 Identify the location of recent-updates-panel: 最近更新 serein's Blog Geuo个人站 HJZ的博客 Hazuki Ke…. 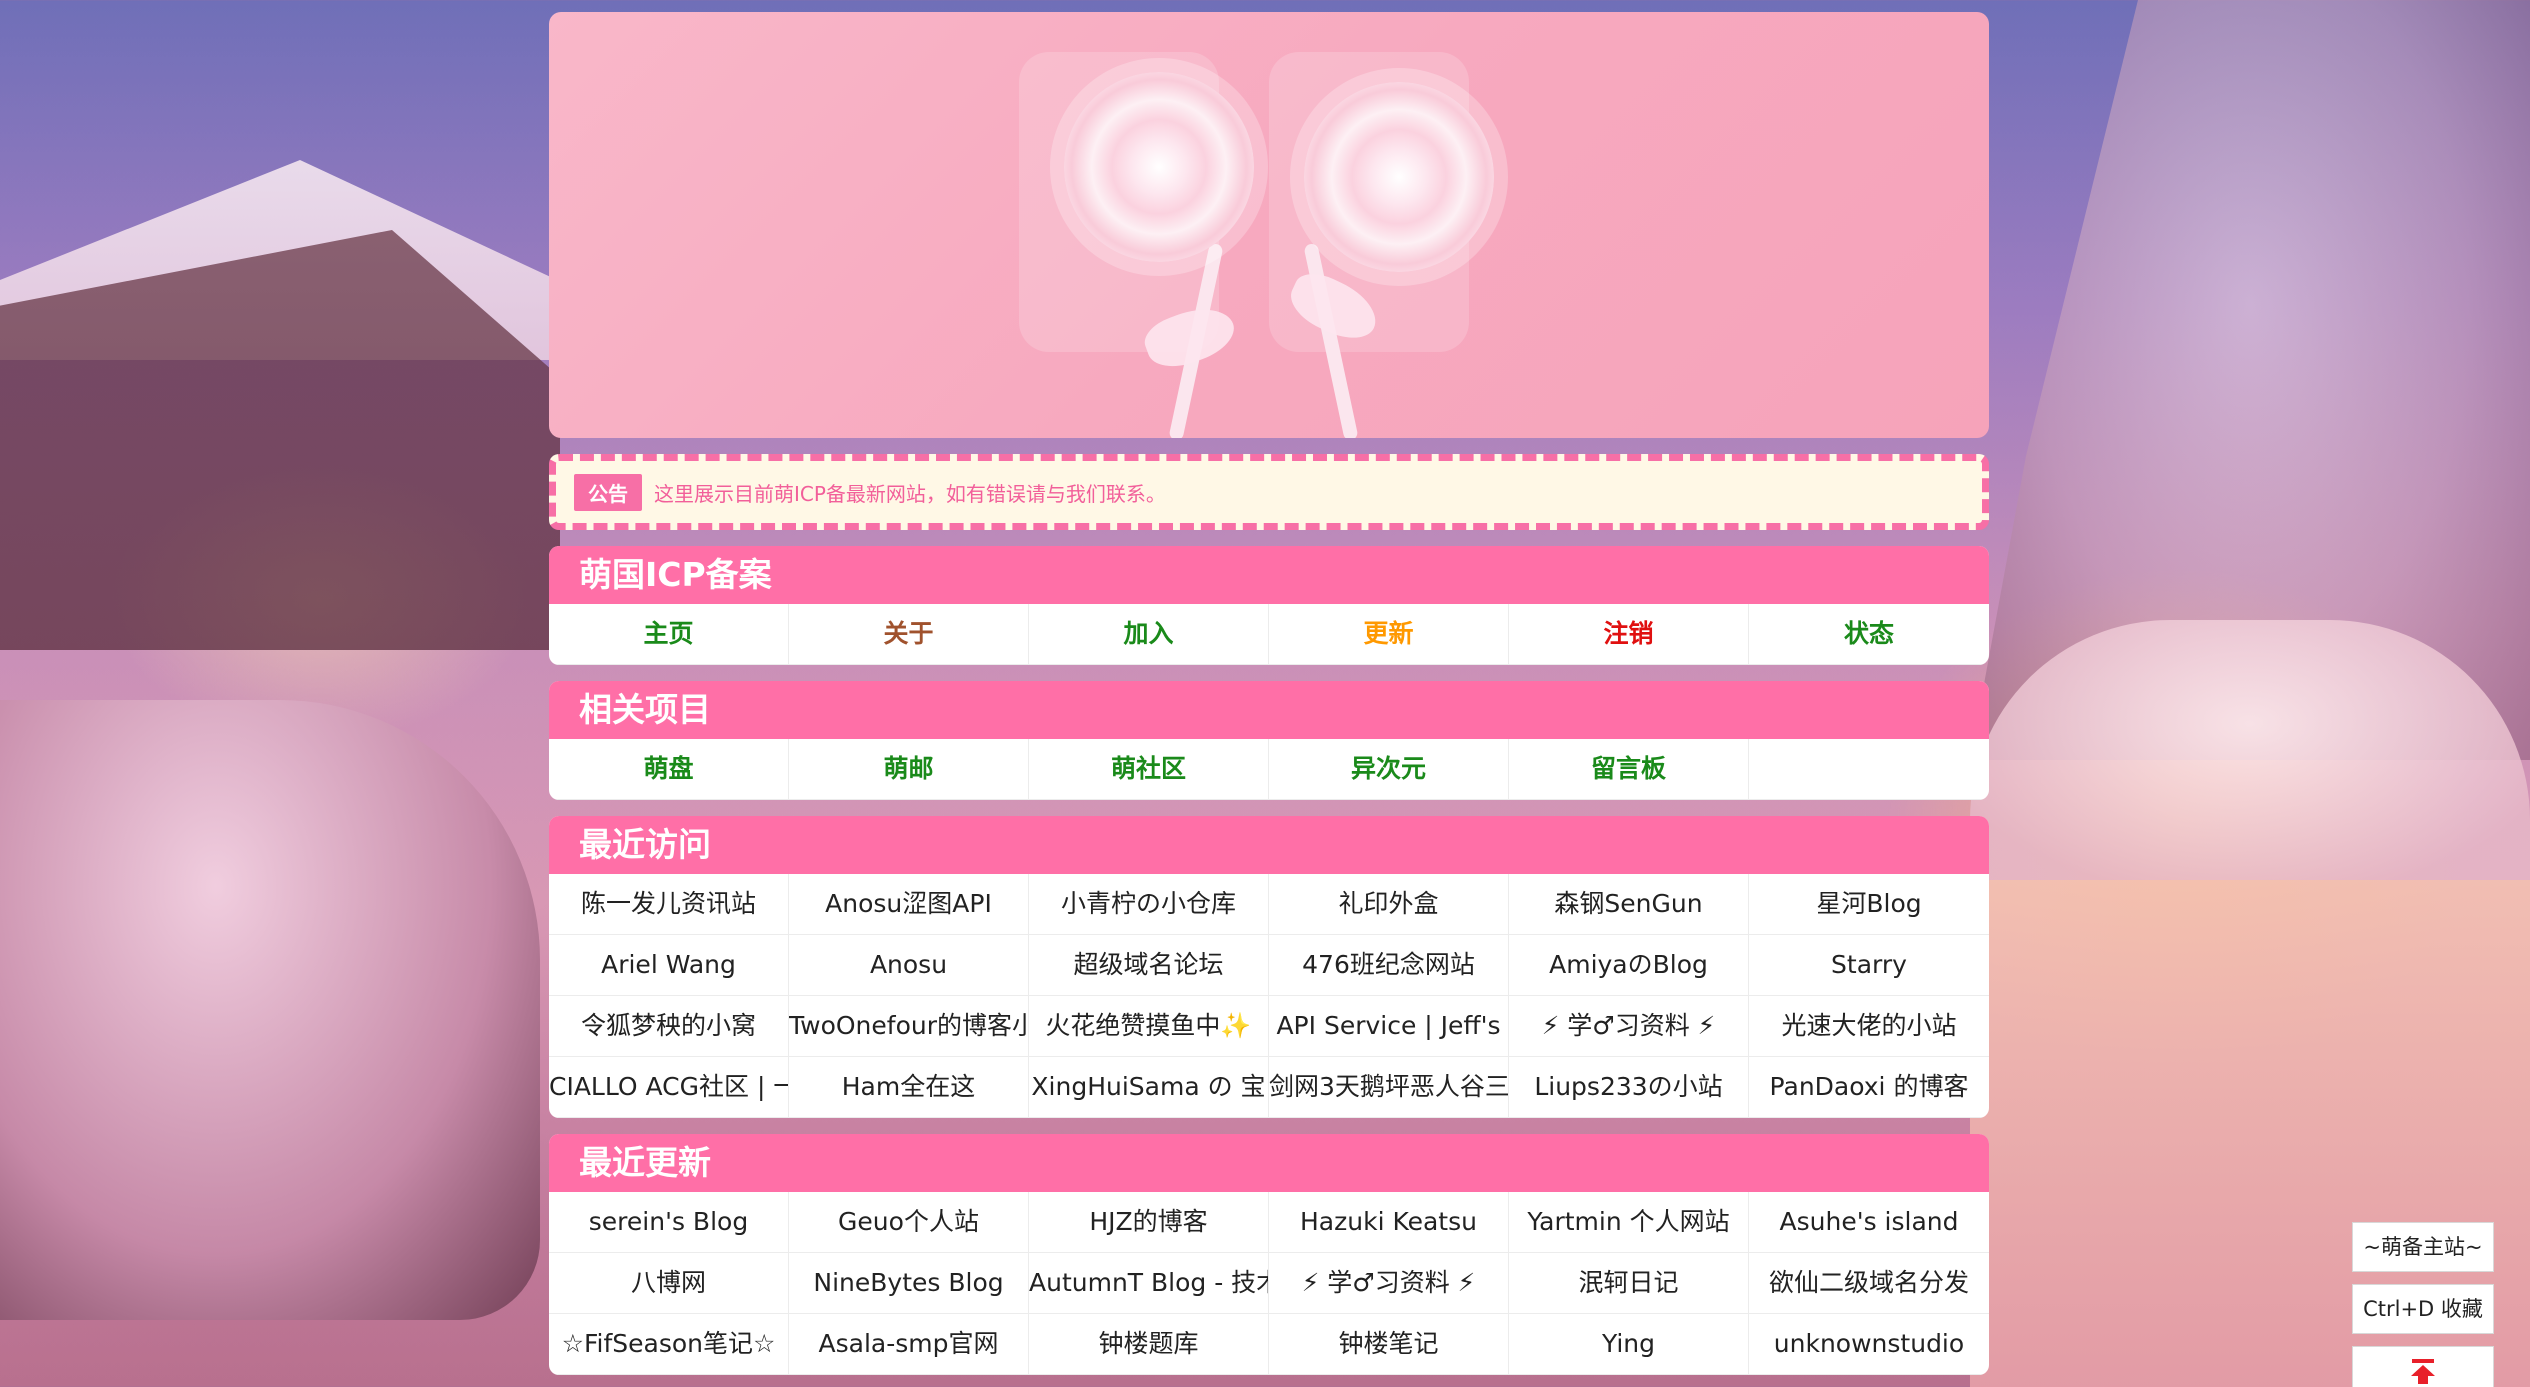
(1269, 1254).